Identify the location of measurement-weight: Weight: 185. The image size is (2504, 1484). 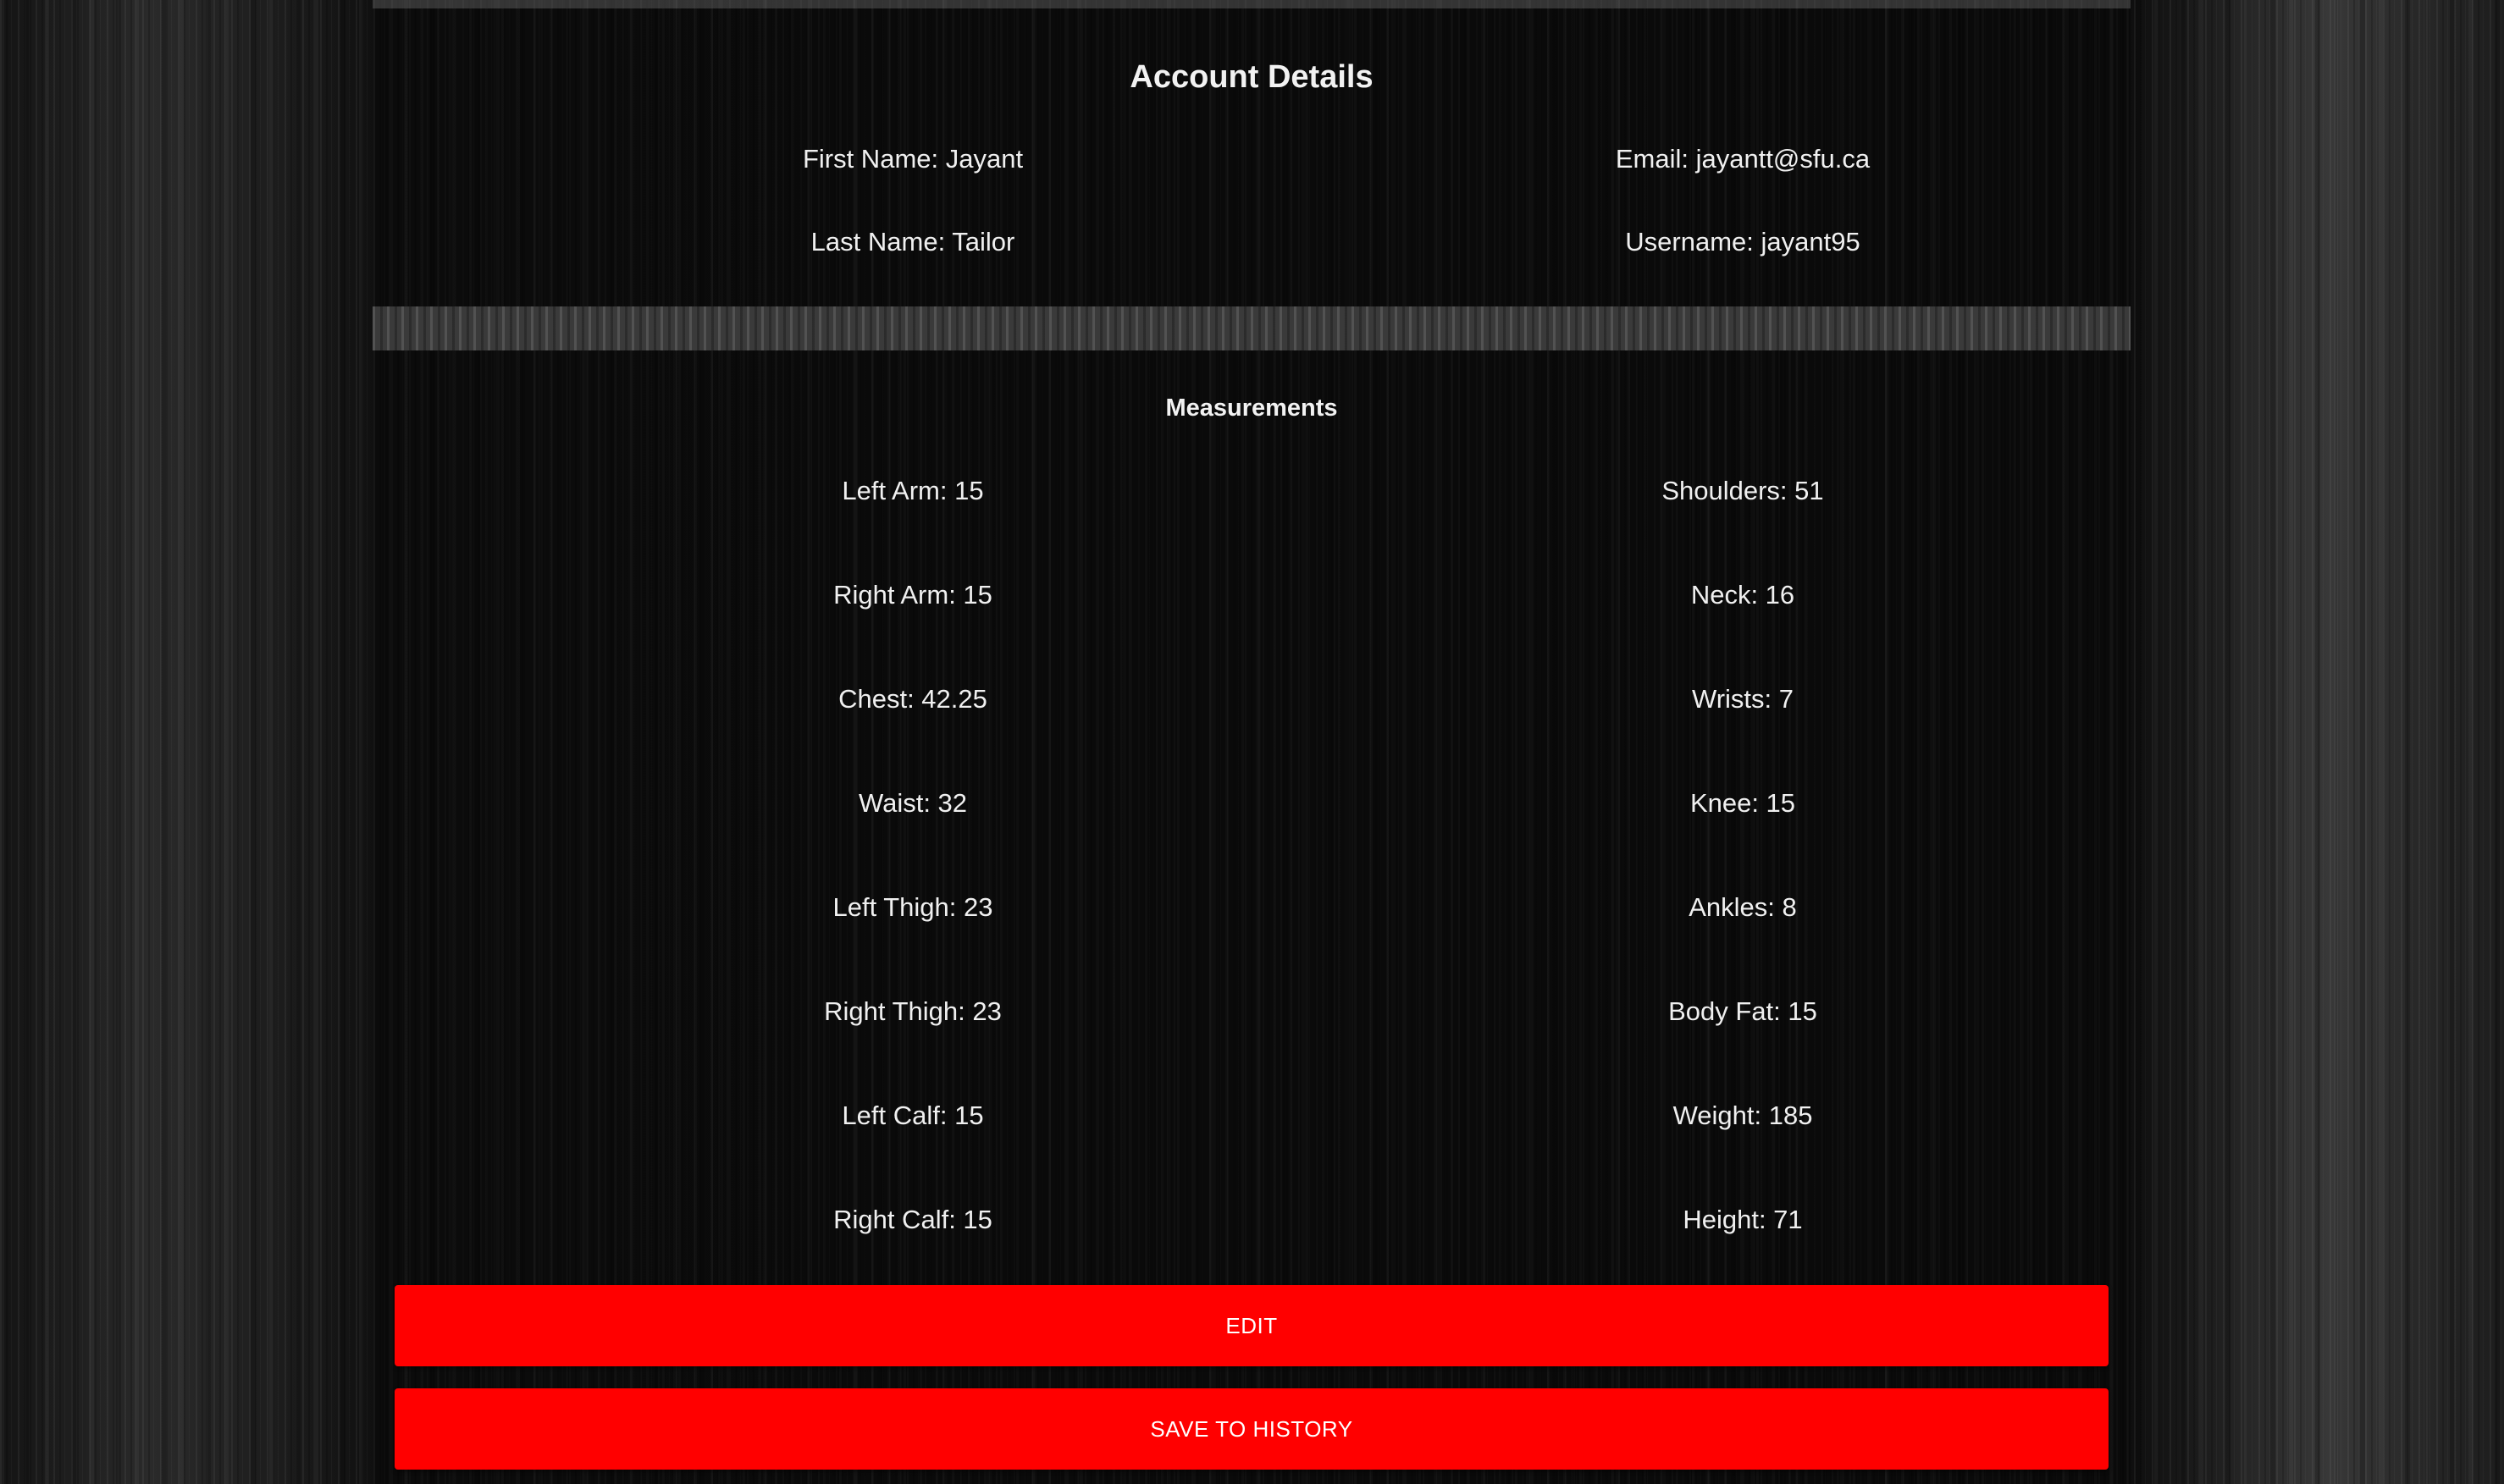
(1742, 1115).